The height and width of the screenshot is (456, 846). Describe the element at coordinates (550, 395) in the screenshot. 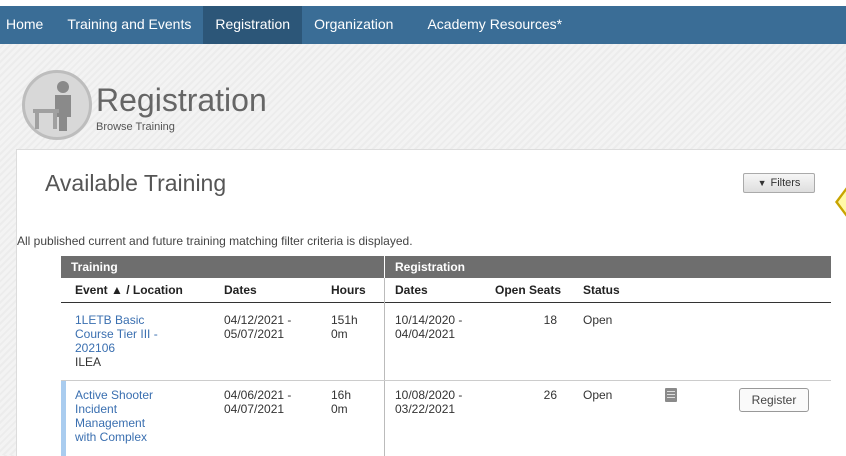

I see `open-seats-cell: 26` at that location.